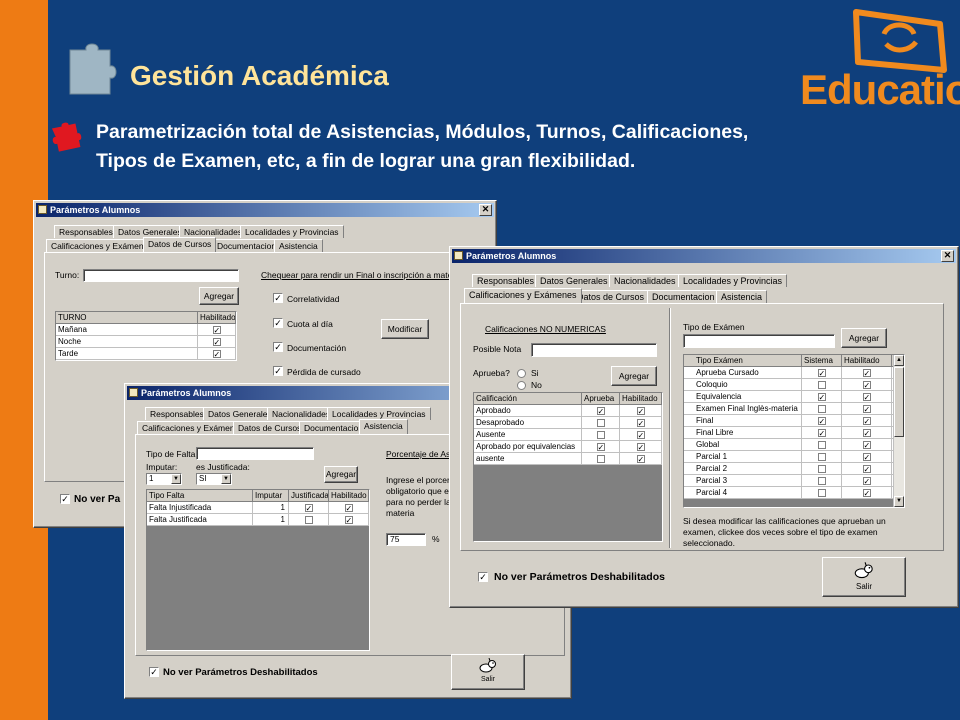 The width and height of the screenshot is (960, 720). What do you see at coordinates (278, 298) in the screenshot?
I see `correlatividad-checkbox: ✓` at bounding box center [278, 298].